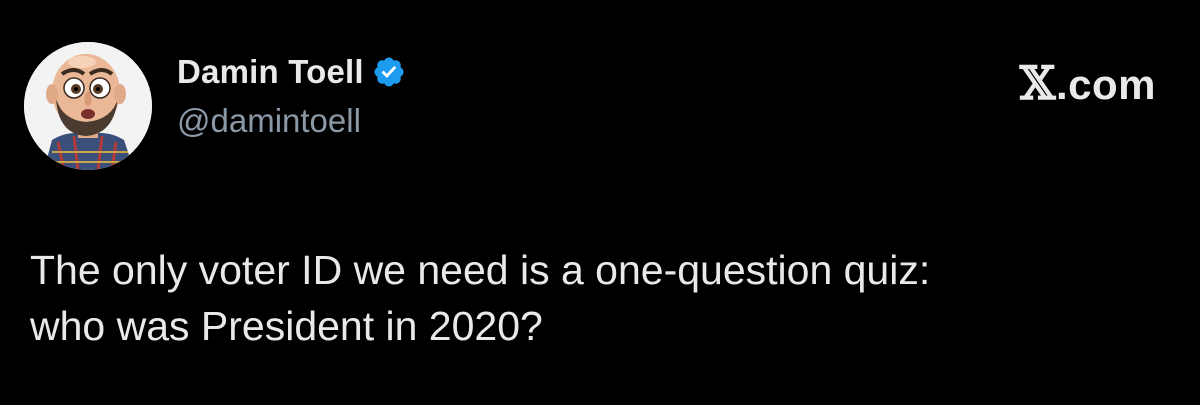 The image size is (1200, 405). I want to click on caricature-avatar-icon, so click(88, 106).